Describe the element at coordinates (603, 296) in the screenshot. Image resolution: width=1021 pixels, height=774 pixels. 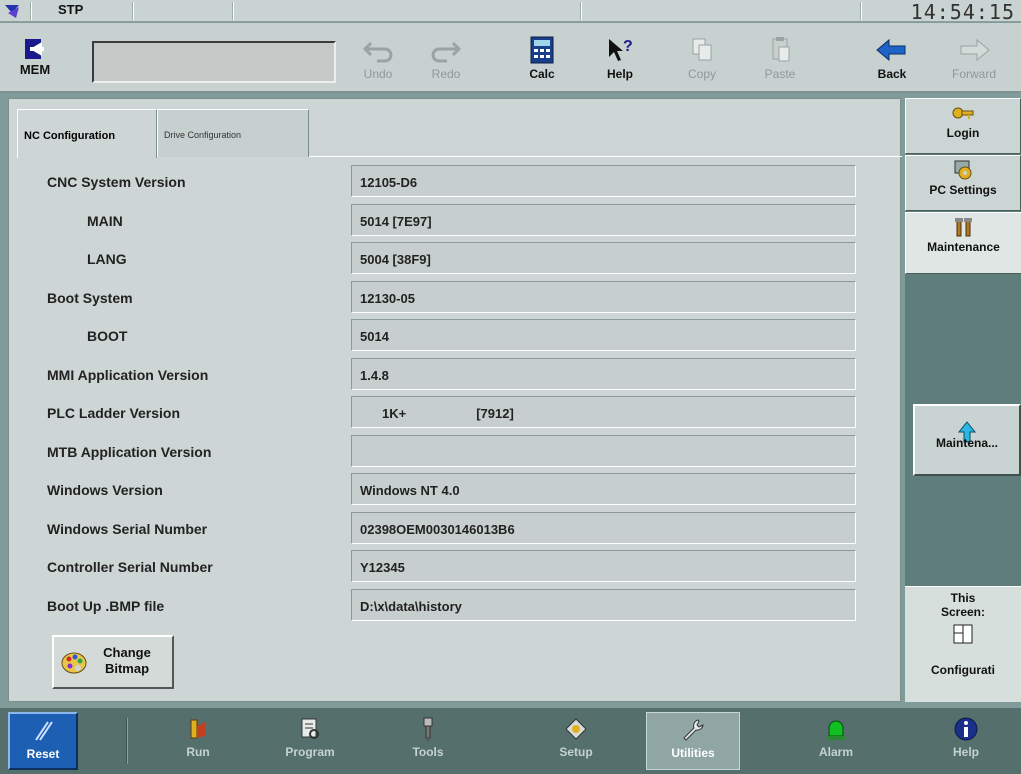
I see `config-row-value: 12130-05` at that location.